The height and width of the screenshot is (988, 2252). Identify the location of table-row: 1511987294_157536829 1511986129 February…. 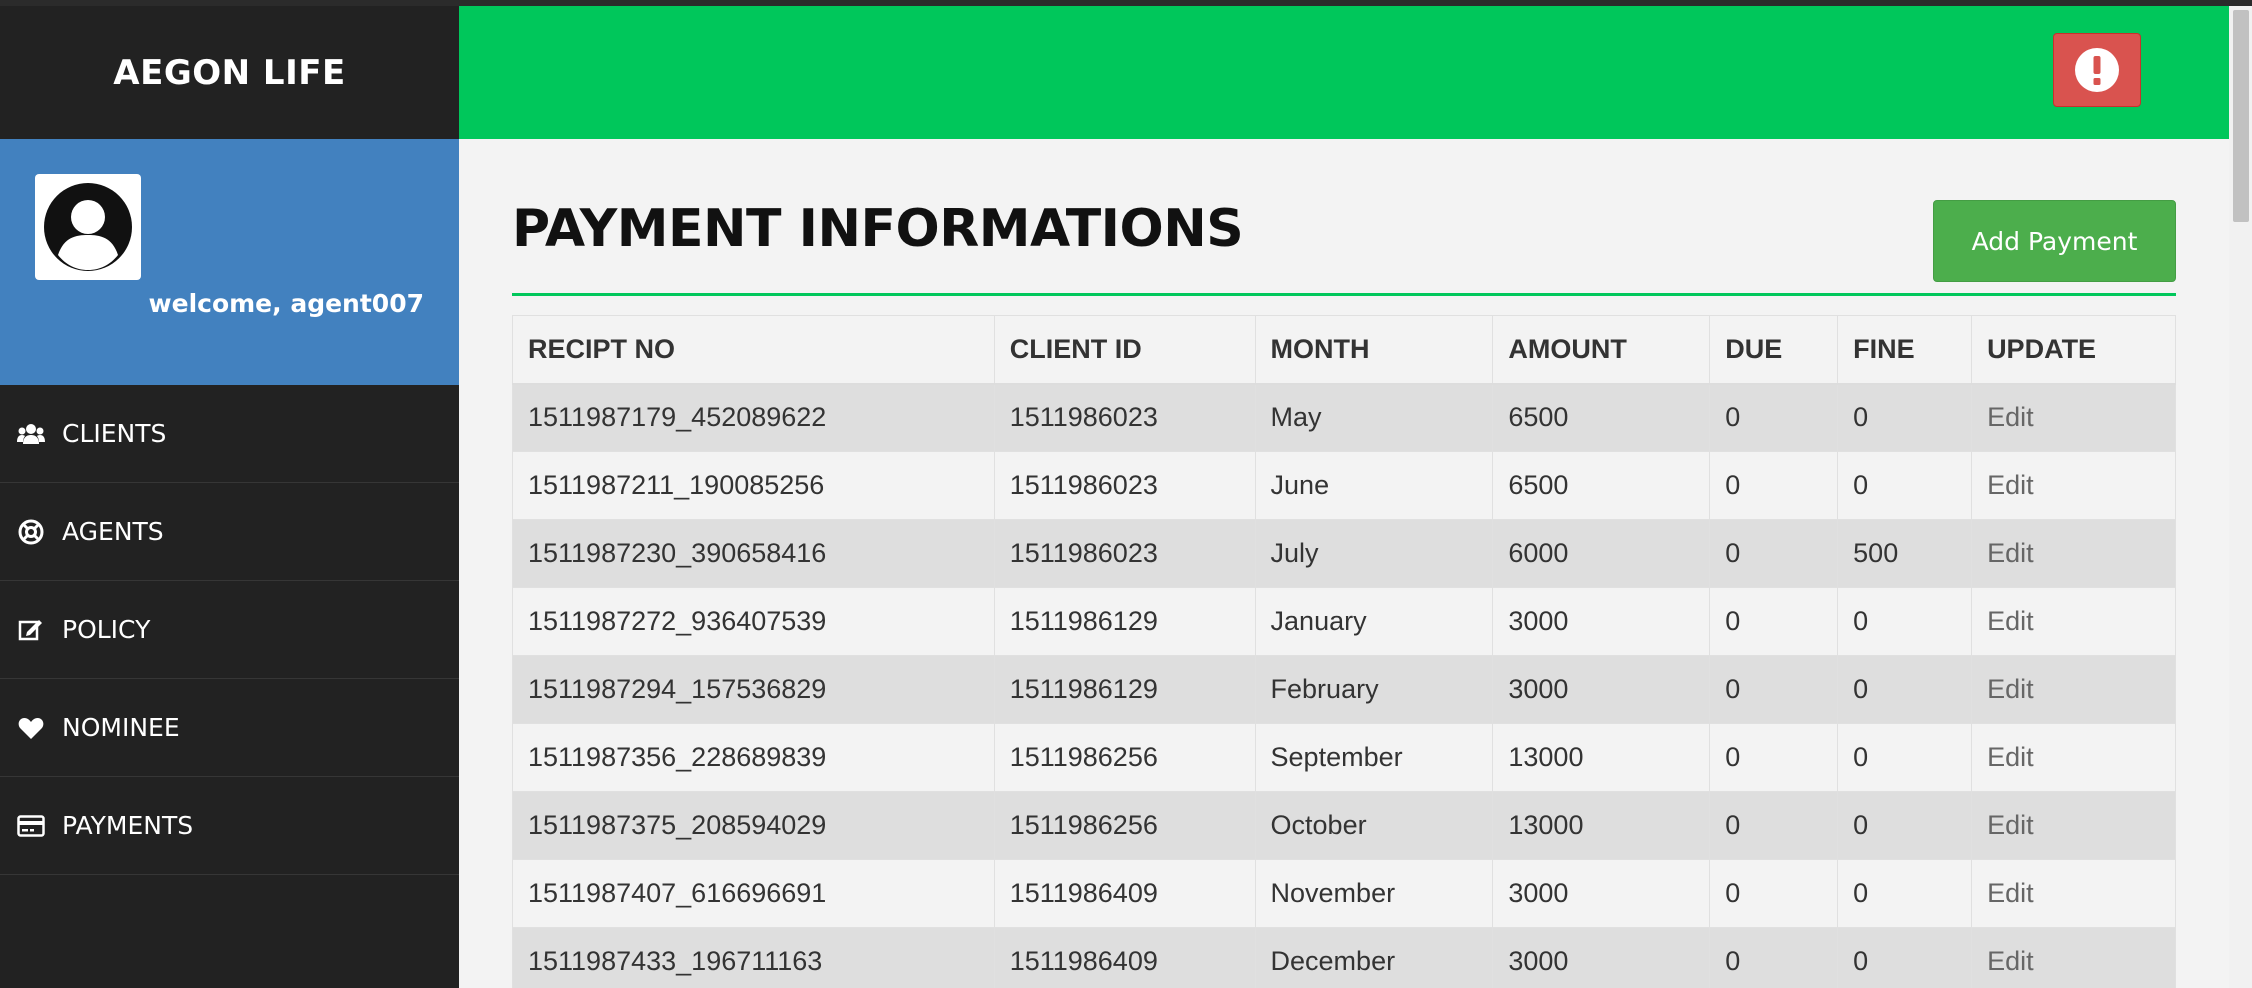
(1344, 689).